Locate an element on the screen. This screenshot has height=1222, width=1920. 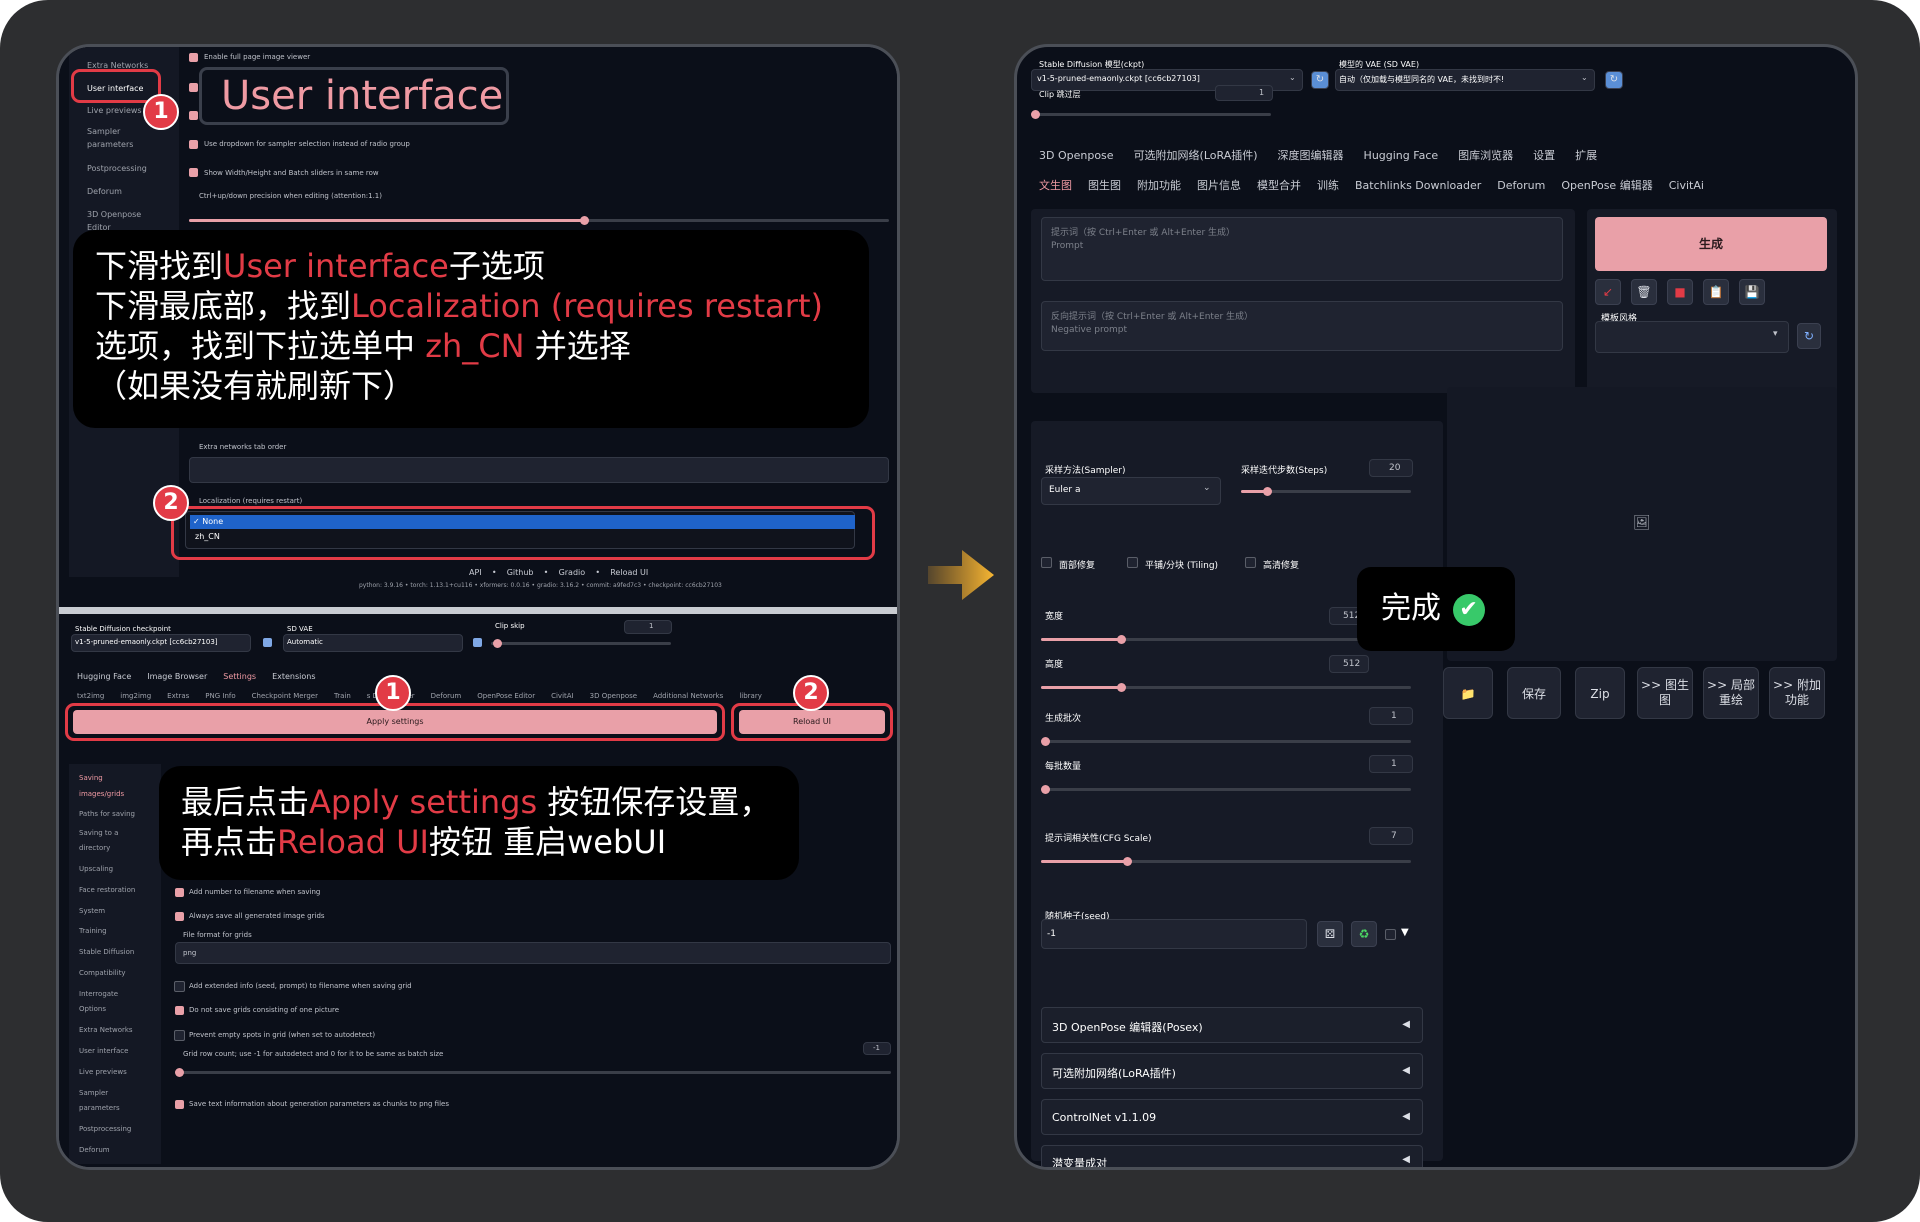
tab-item: OpenPose Editor is located at coordinates (506, 696).